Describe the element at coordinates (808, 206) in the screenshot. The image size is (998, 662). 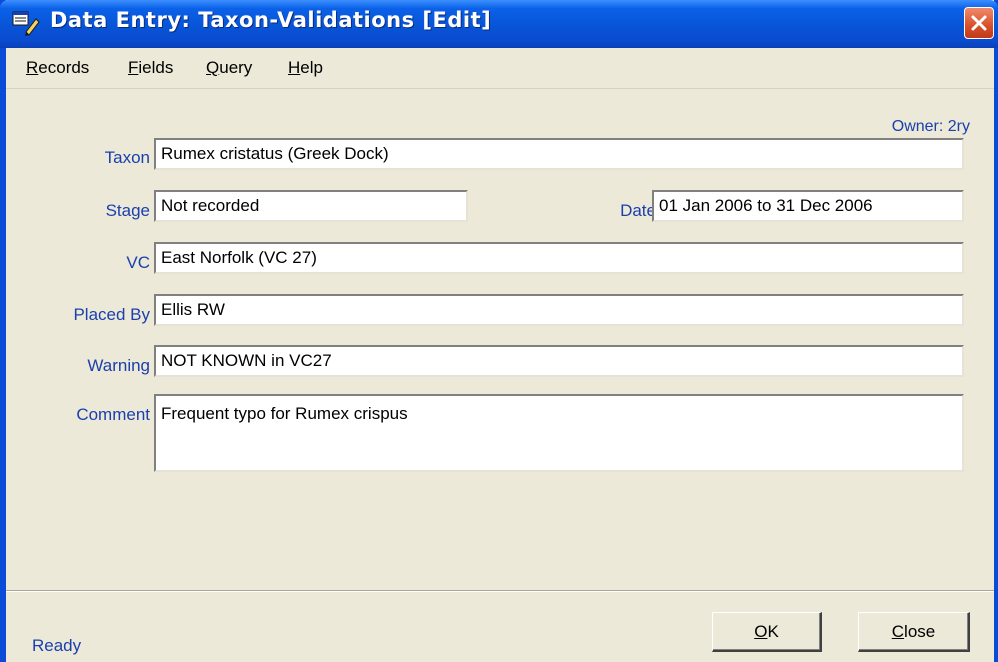
I see `date-field: 01 Jan 2006 to 31 Dec 2006` at that location.